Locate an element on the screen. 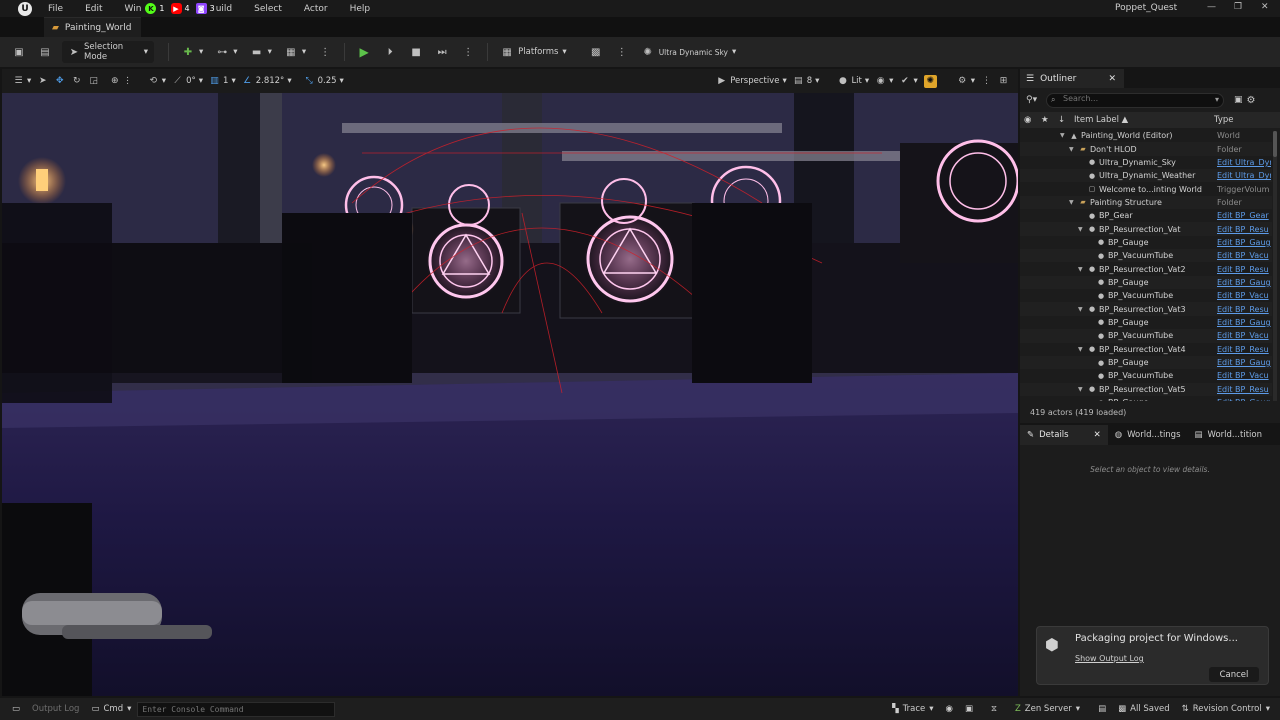 The height and width of the screenshot is (720, 1280). content-browser-button: ▤ is located at coordinates (45, 52).